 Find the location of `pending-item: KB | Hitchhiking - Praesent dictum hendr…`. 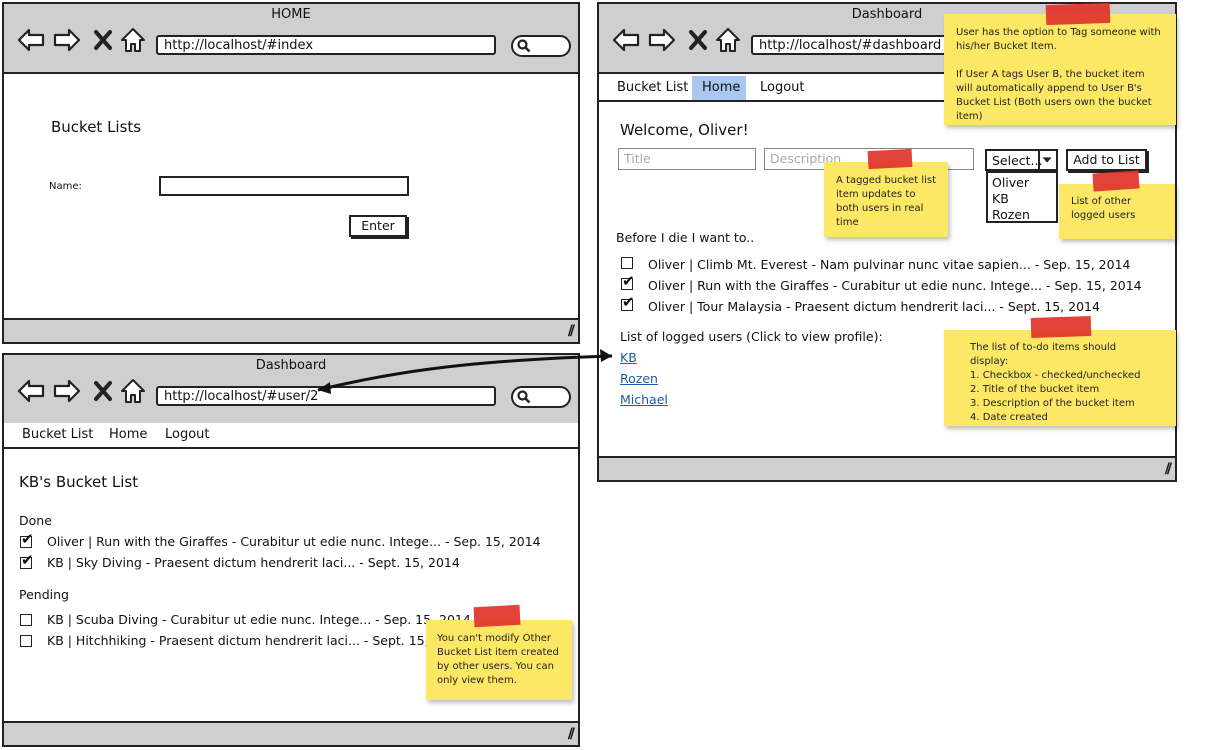

pending-item: KB | Hitchhiking - Praesent dictum hendr… is located at coordinates (256, 640).